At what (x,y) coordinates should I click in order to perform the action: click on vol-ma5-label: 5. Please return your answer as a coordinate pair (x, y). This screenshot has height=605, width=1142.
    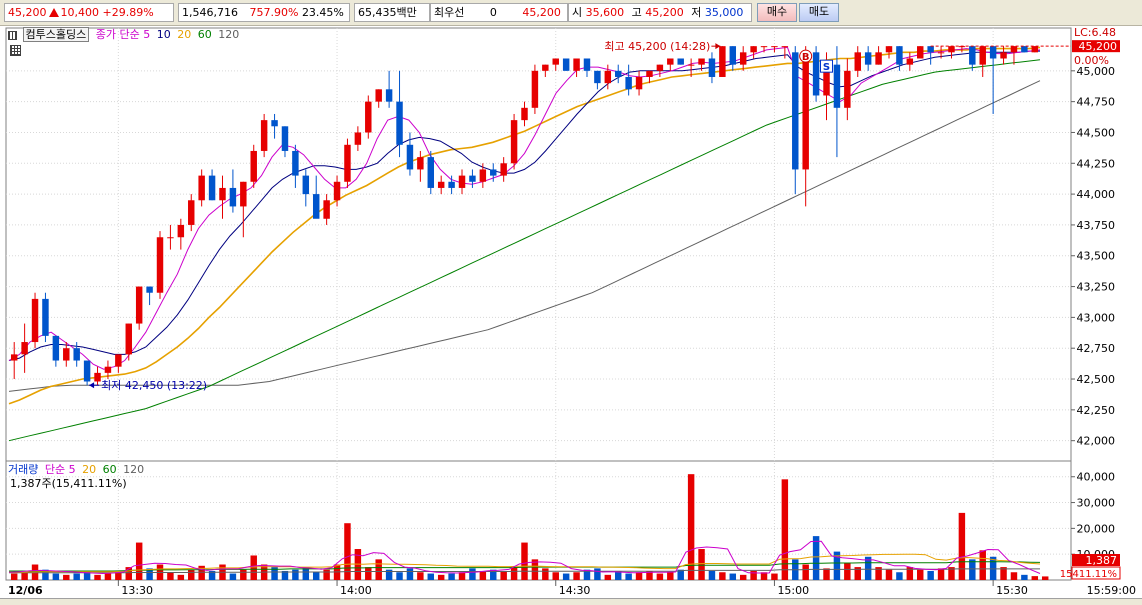
    Looking at the image, I should click on (72, 469).